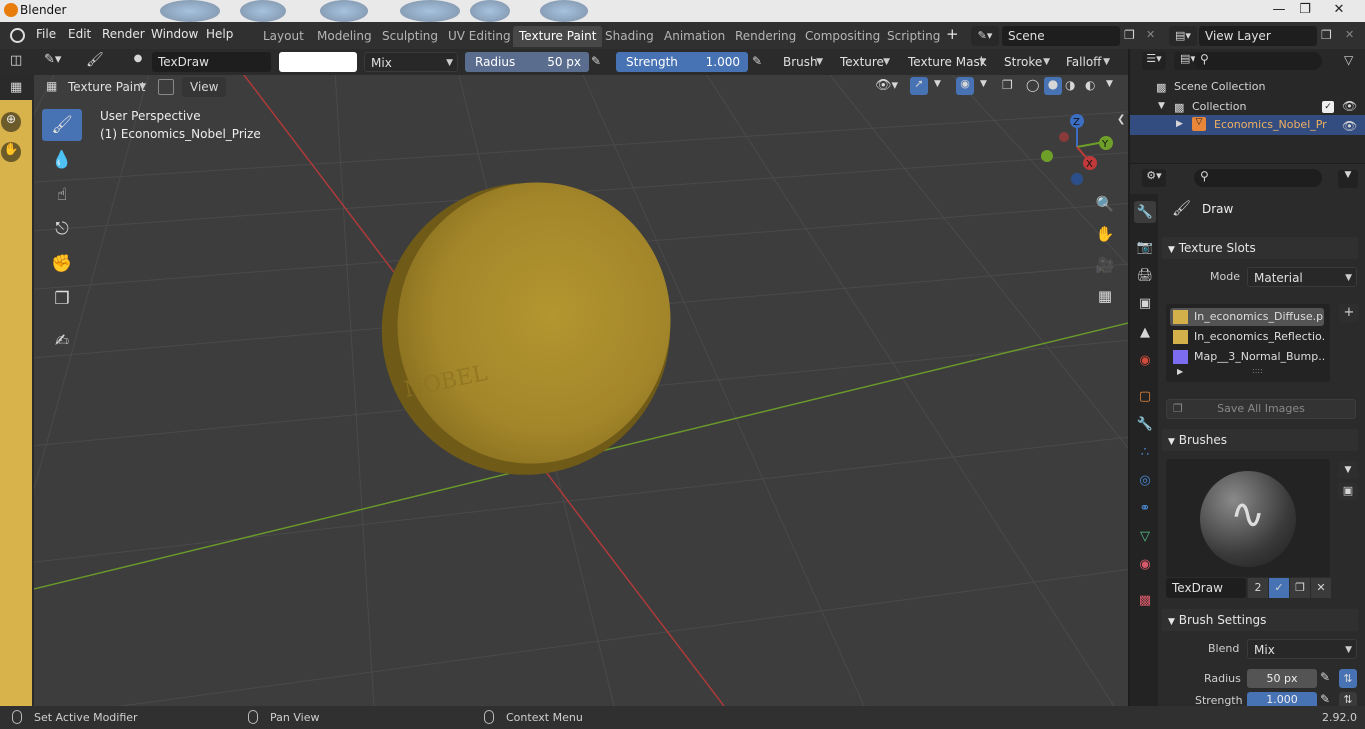  Describe the element at coordinates (1145, 452) in the screenshot. I see `tab-particles: ∴` at that location.